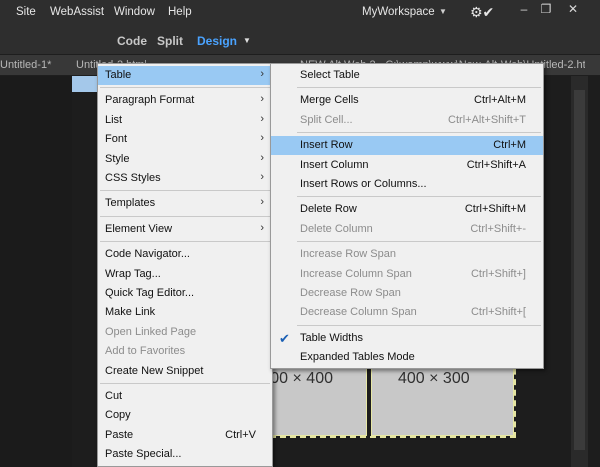  Describe the element at coordinates (495, 209) in the screenshot. I see `menu-item-shortcut: Ctrl+Shift+M` at that location.